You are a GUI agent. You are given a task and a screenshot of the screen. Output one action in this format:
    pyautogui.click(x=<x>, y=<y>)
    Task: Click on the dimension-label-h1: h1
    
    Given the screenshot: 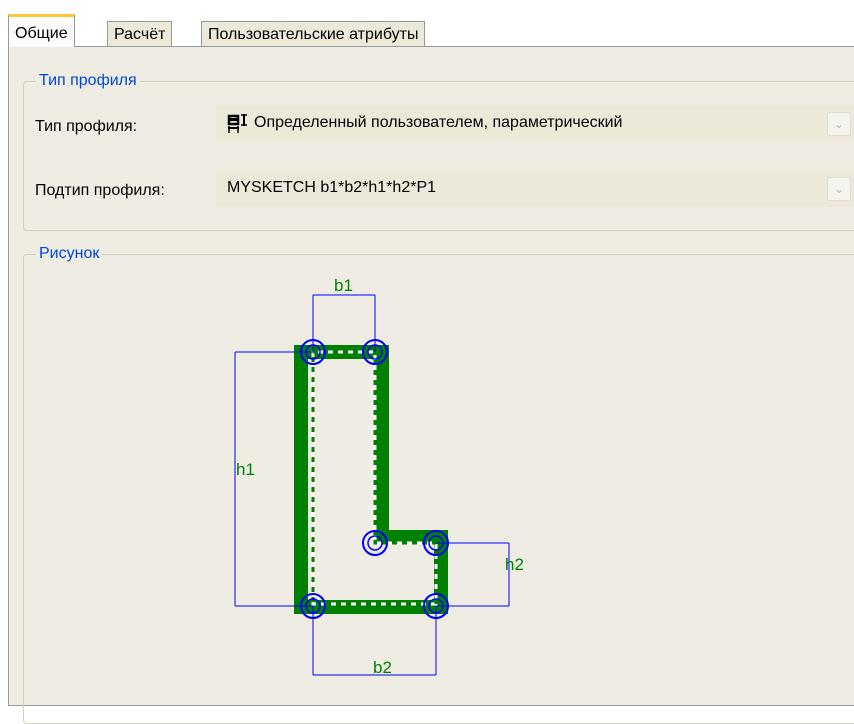 What is the action you would take?
    pyautogui.click(x=245, y=469)
    